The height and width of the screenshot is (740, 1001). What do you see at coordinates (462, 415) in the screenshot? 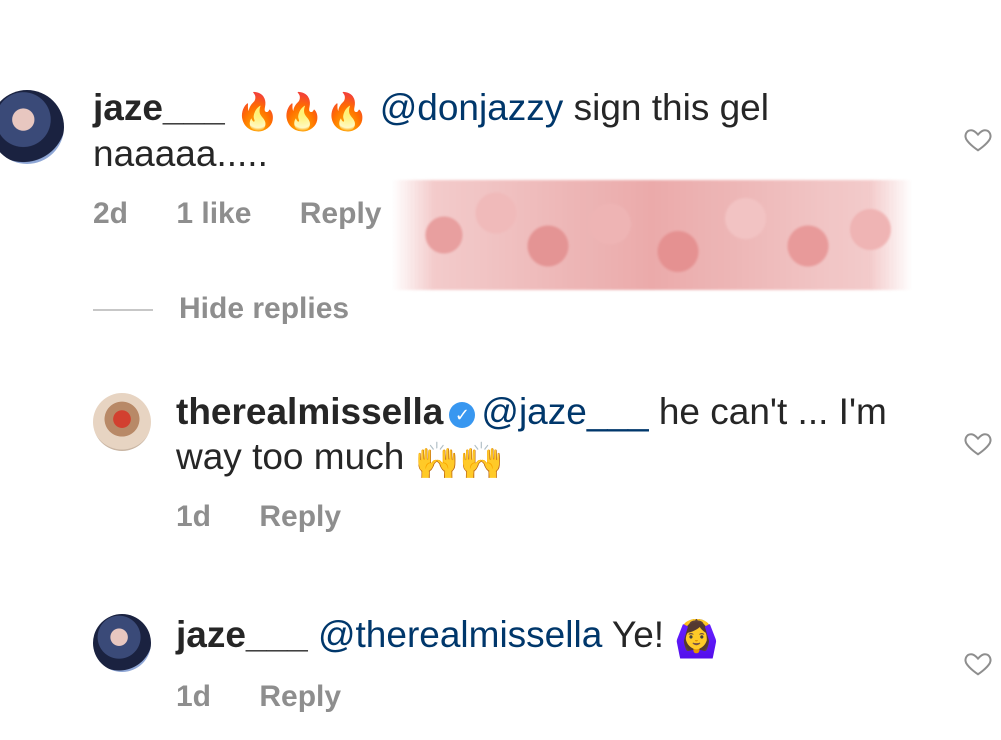
I see `verified-badge-icon: ✓` at bounding box center [462, 415].